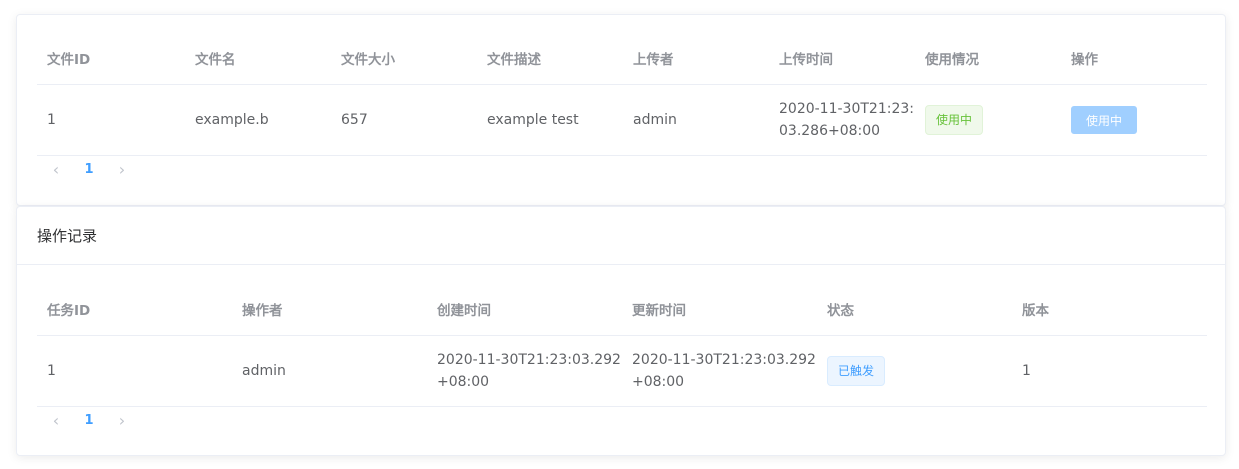 The height and width of the screenshot is (469, 1239). What do you see at coordinates (696, 120) in the screenshot?
I see `cell-uploader: admin` at bounding box center [696, 120].